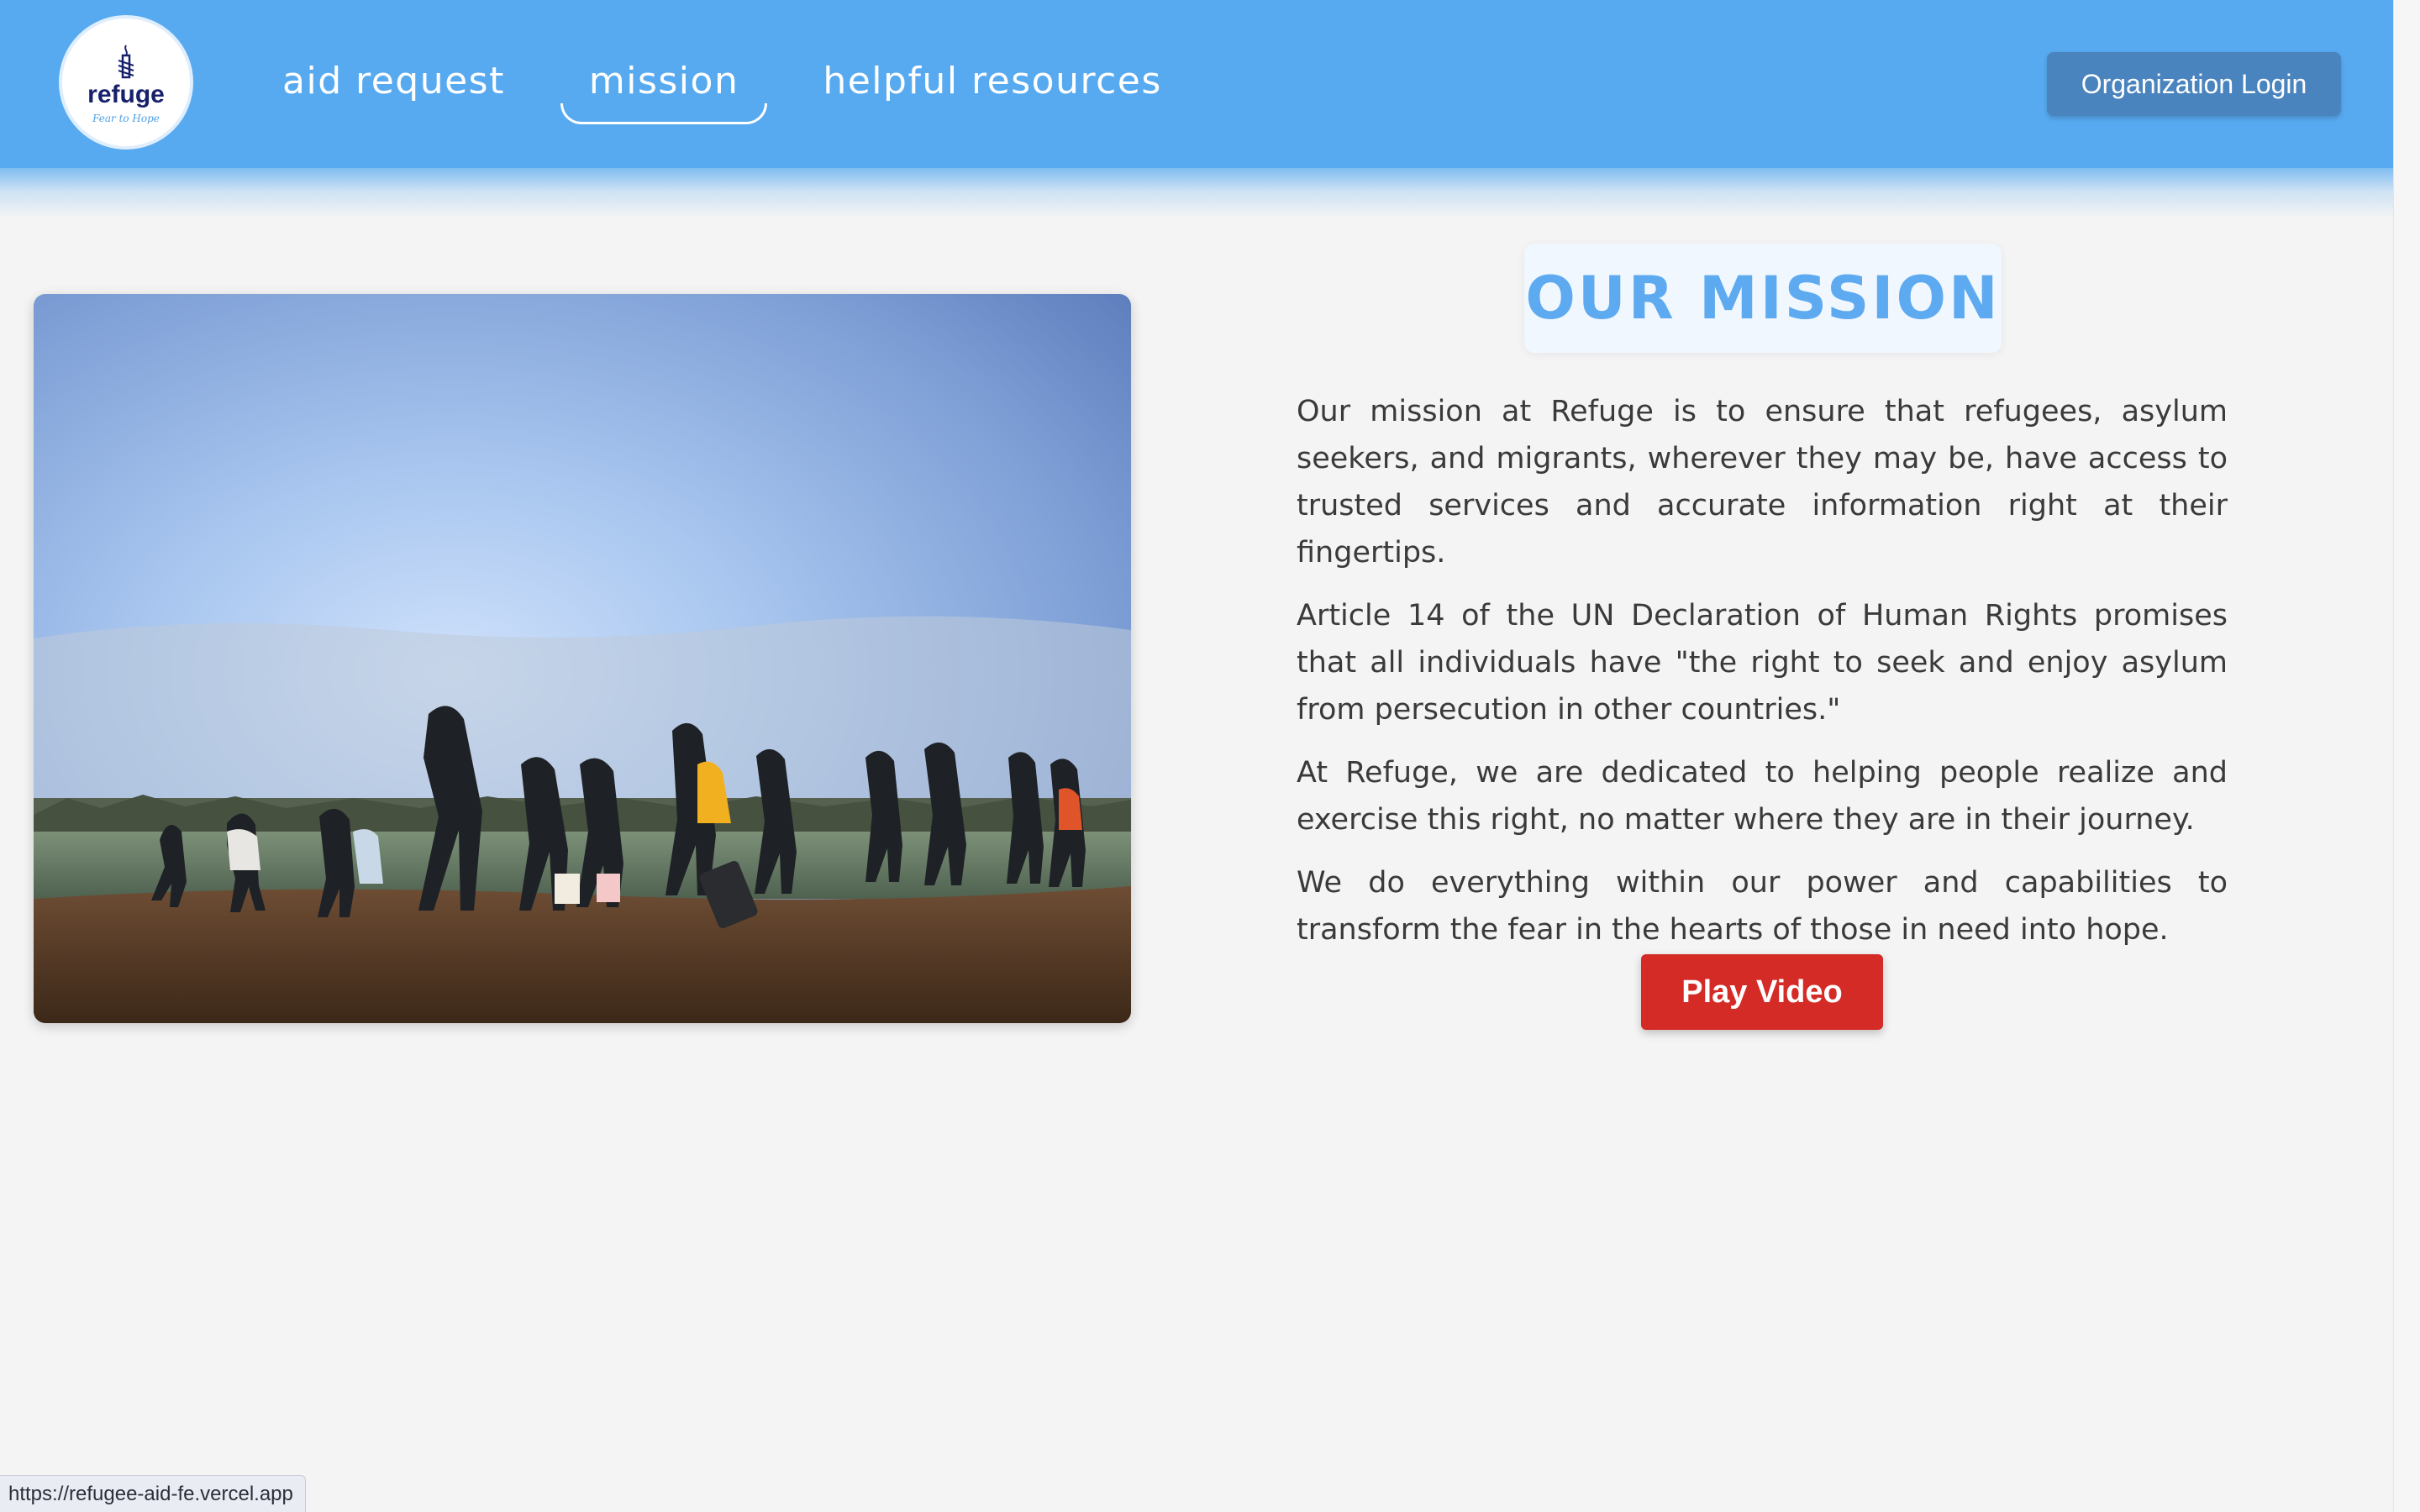 The height and width of the screenshot is (1512, 2420). I want to click on refuge-logo: refuge Fear to Hope, so click(126, 82).